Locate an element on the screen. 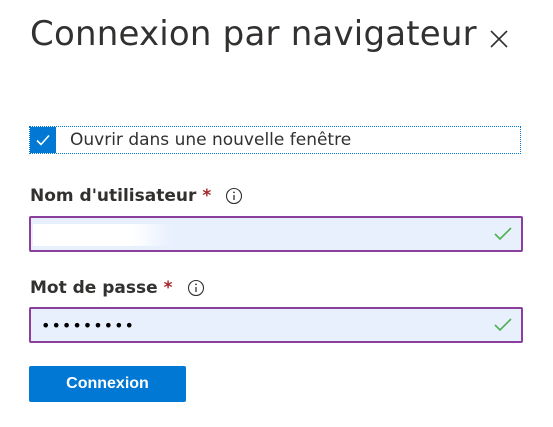 The width and height of the screenshot is (553, 427). open-new-window-label: Ouvrir dans une nouvelle fenêtre is located at coordinates (211, 140).